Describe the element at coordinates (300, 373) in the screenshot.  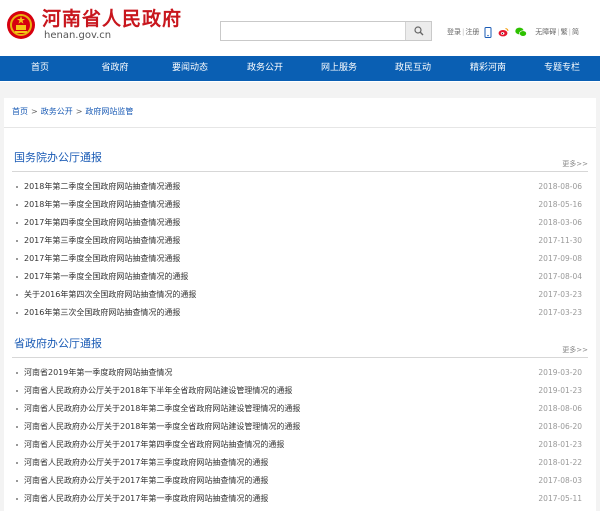
I see `list-item: 河南省2019年第一季度政府网站抽查情况 2019-03-20` at that location.